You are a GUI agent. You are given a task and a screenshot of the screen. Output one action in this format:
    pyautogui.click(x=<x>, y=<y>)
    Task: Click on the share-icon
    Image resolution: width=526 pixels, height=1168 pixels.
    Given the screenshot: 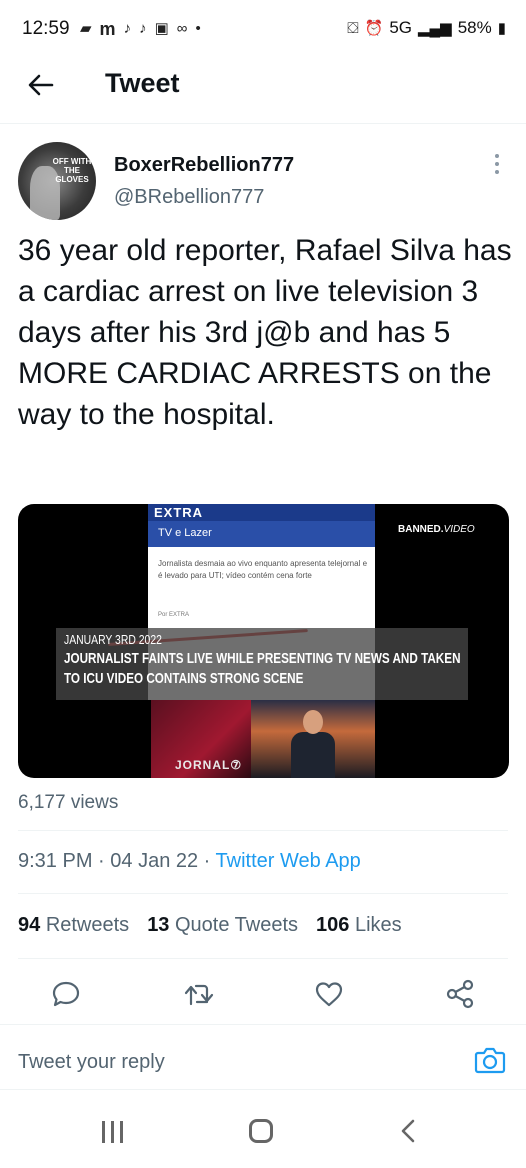 What is the action you would take?
    pyautogui.click(x=460, y=994)
    